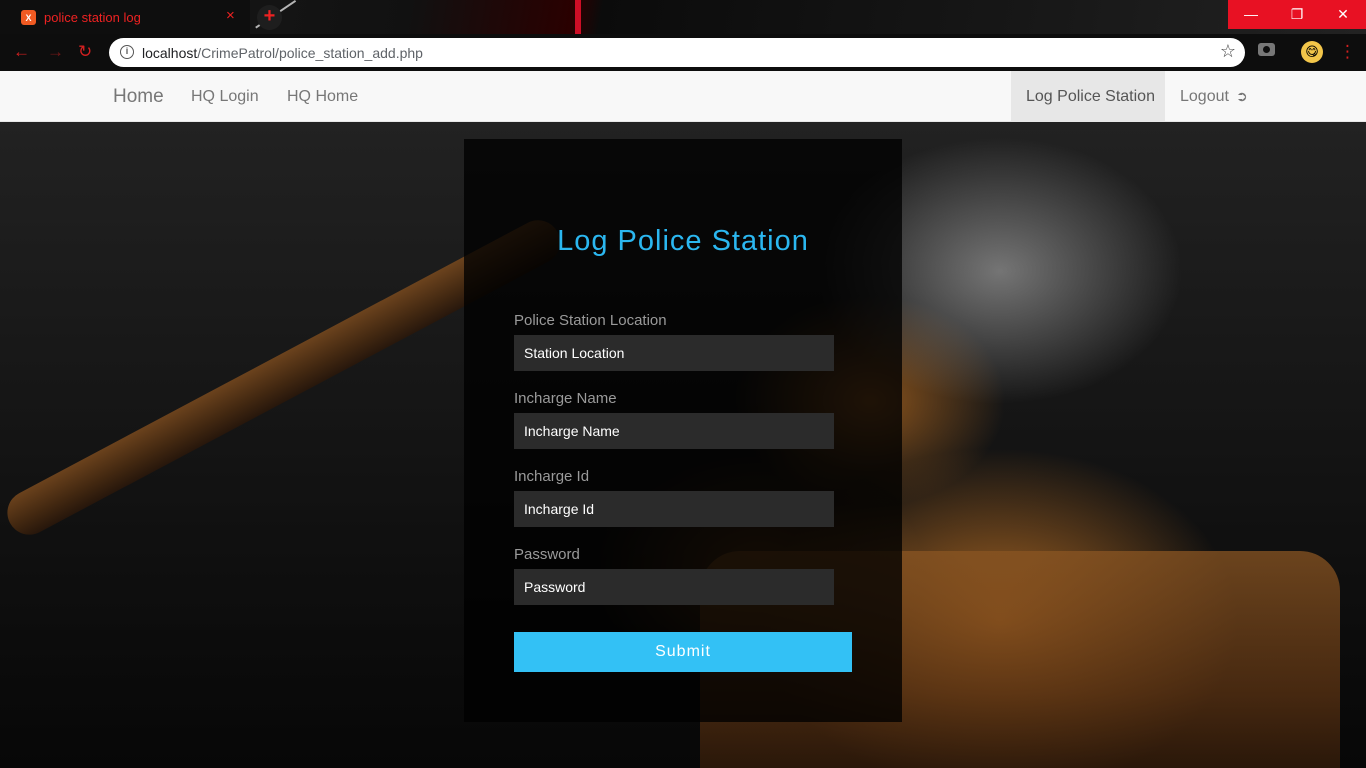 The image size is (1366, 768). I want to click on minimize-button: —, so click(1251, 14).